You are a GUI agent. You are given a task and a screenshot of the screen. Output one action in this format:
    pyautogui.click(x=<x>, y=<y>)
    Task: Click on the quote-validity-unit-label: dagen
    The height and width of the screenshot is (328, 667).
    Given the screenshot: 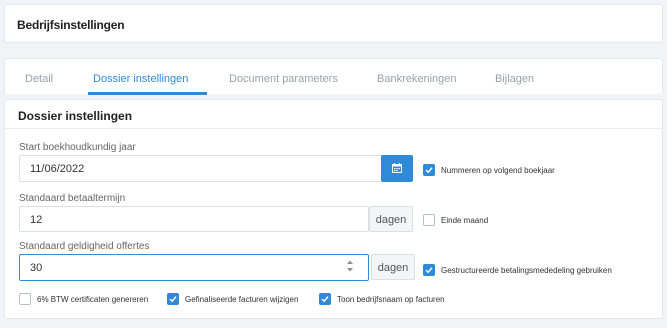 What is the action you would take?
    pyautogui.click(x=393, y=268)
    